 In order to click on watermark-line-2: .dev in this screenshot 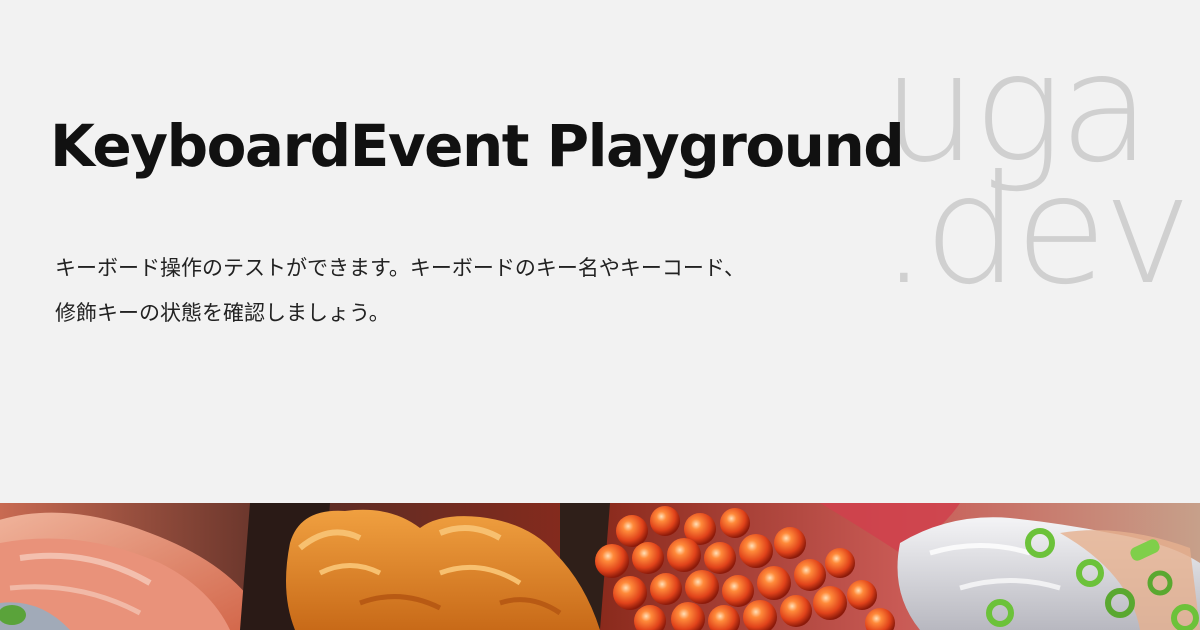, I will do `click(1036, 231)`.